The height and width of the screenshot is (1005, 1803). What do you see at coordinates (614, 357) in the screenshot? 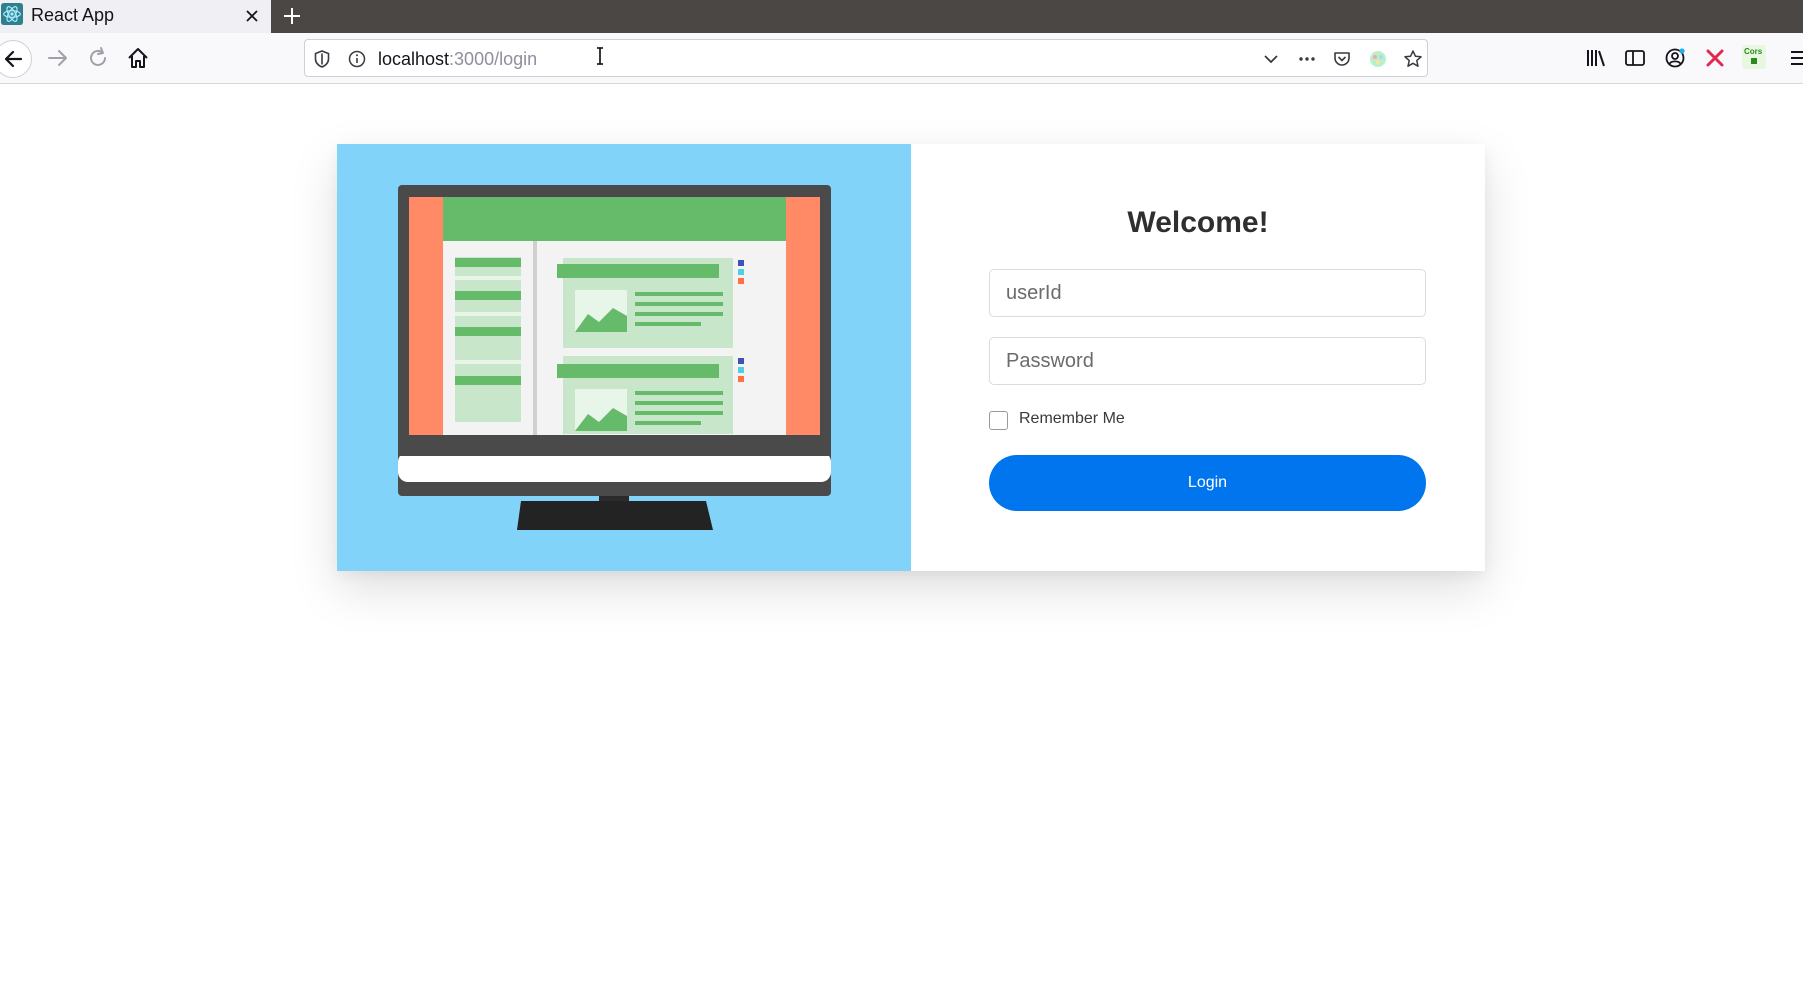
I see `monitor-image` at bounding box center [614, 357].